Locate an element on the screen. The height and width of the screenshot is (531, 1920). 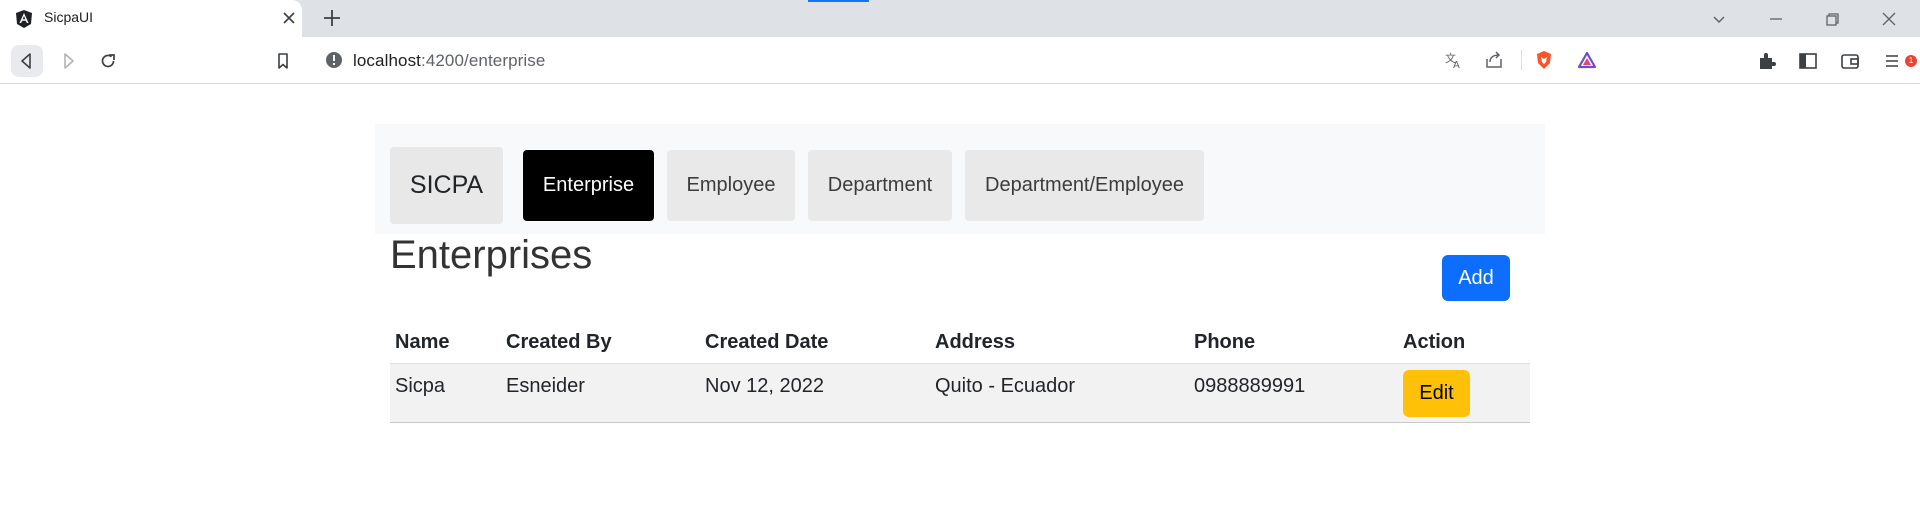
restore-icon is located at coordinates (1832, 19).